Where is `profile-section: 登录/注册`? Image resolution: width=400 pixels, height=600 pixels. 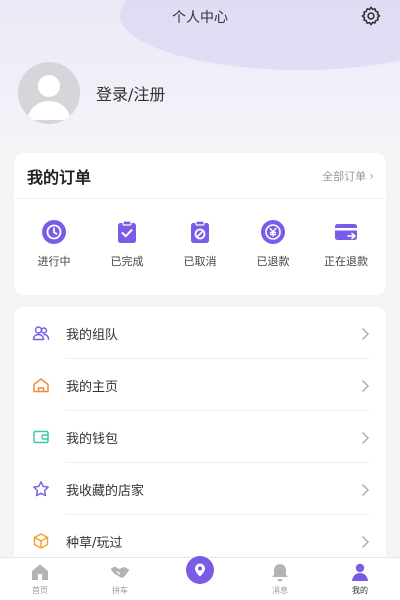 profile-section: 登录/注册 is located at coordinates (91, 93).